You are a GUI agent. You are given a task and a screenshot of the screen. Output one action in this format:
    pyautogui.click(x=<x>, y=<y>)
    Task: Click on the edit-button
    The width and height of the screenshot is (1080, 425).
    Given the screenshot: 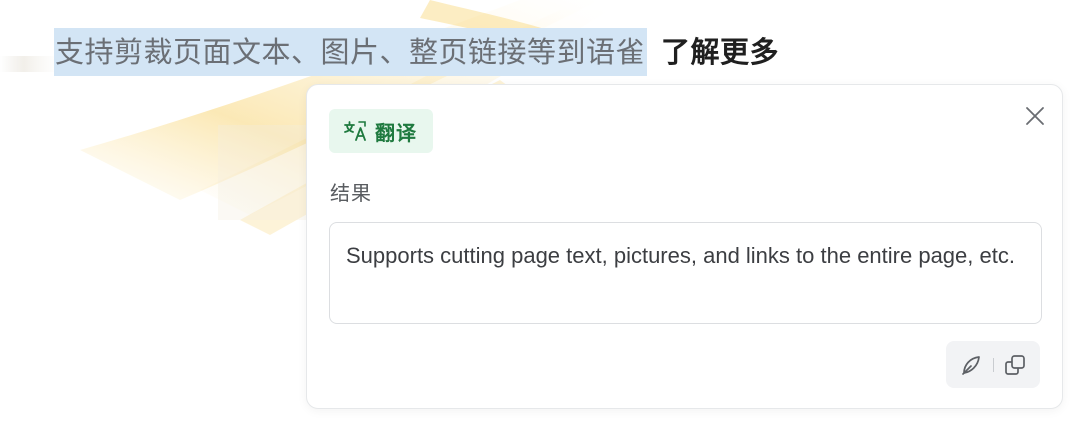 What is the action you would take?
    pyautogui.click(x=971, y=365)
    